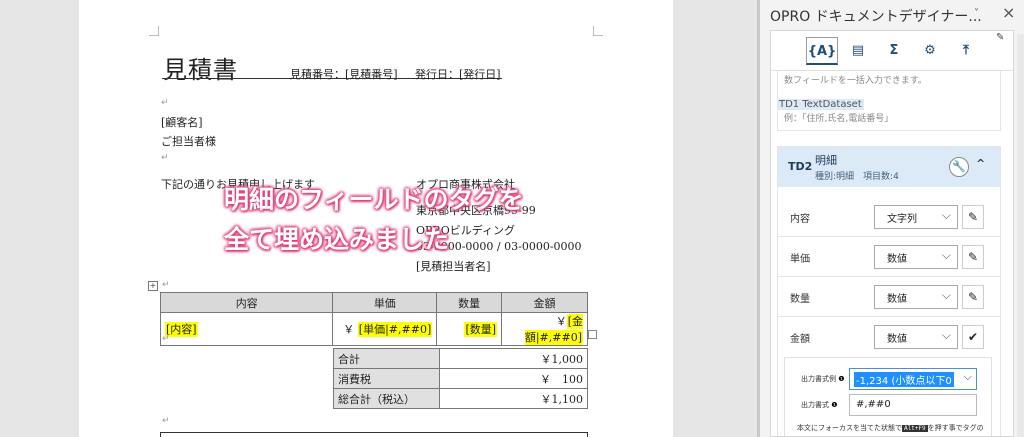 The image size is (1024, 437). I want to click on table-move-handle-icon: +, so click(153, 286).